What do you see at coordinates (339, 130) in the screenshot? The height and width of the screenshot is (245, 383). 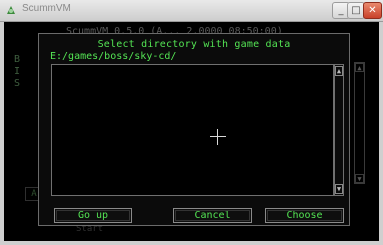 I see `directory-scrollbar: ▲ ▼` at bounding box center [339, 130].